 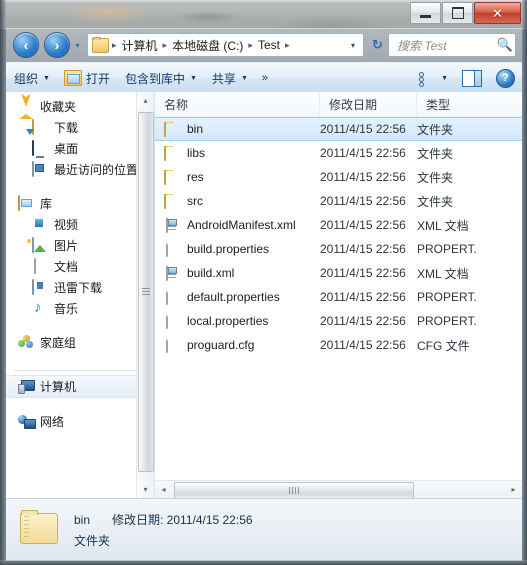 What do you see at coordinates (442, 45) in the screenshot?
I see `search-input: 搜索 Test` at bounding box center [442, 45].